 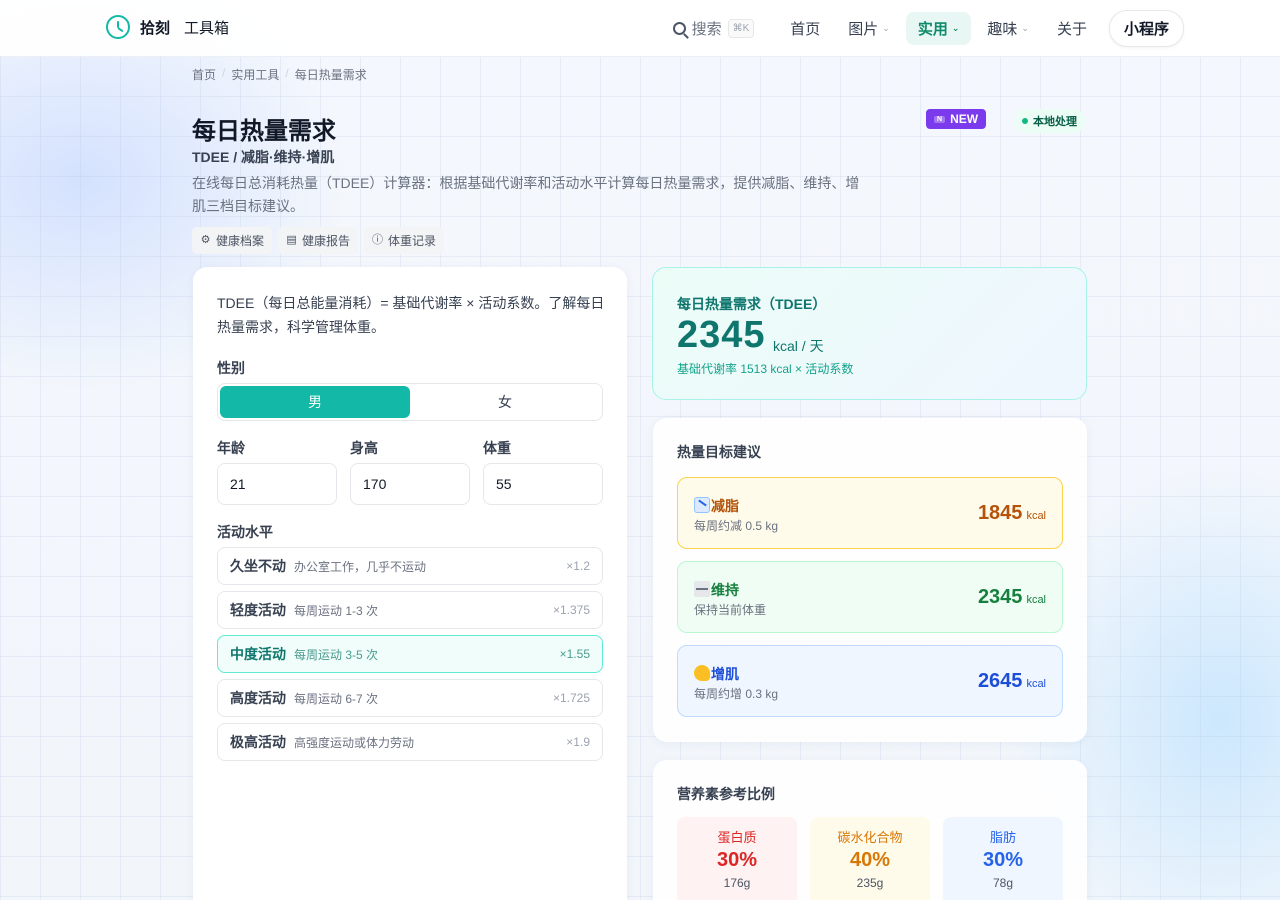 What do you see at coordinates (736, 694) in the screenshot?
I see `goal-desc: 每周约增 0.3 kg` at bounding box center [736, 694].